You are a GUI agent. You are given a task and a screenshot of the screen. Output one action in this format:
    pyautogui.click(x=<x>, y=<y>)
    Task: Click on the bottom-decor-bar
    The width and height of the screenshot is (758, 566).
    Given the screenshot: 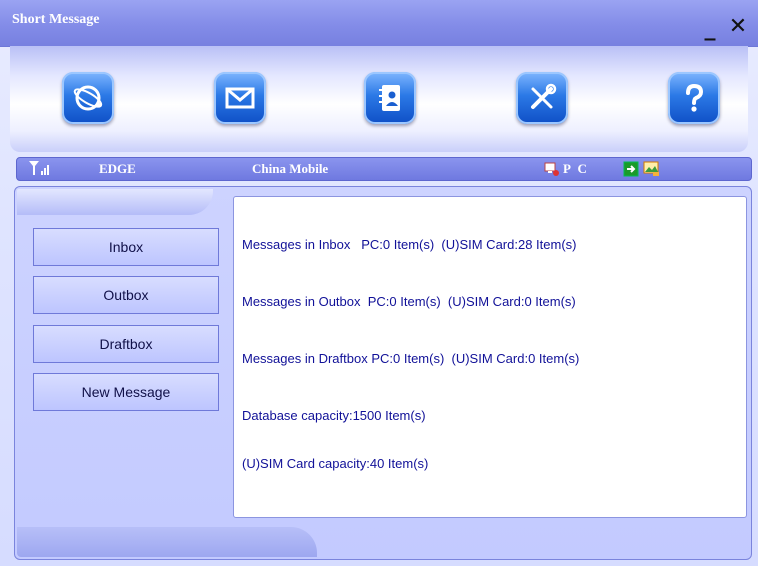 What is the action you would take?
    pyautogui.click(x=167, y=542)
    